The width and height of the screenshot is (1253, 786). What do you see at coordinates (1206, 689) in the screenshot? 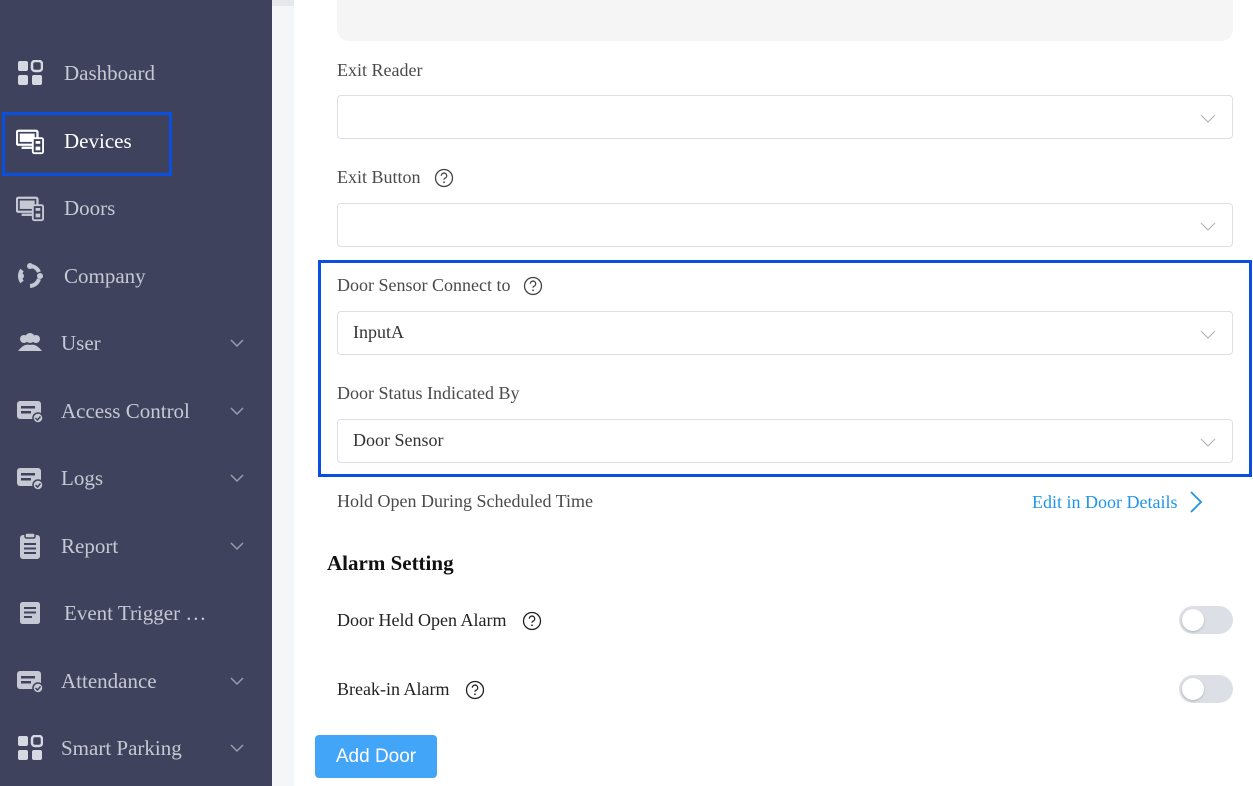
I see `break-in-alarm-toggle` at bounding box center [1206, 689].